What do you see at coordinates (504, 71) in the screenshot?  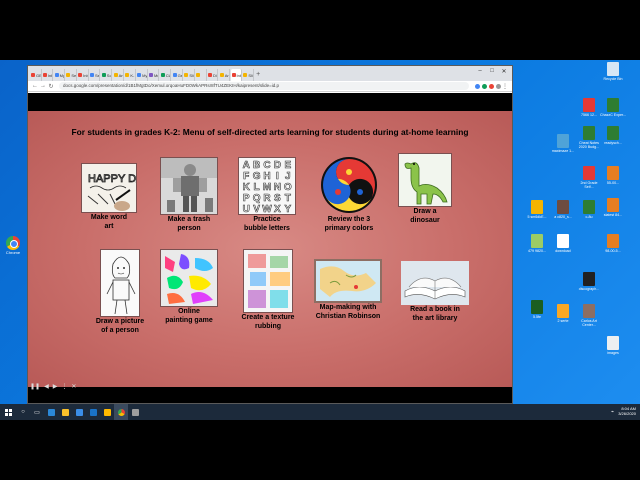 I see `close-window-button: ✕` at bounding box center [504, 71].